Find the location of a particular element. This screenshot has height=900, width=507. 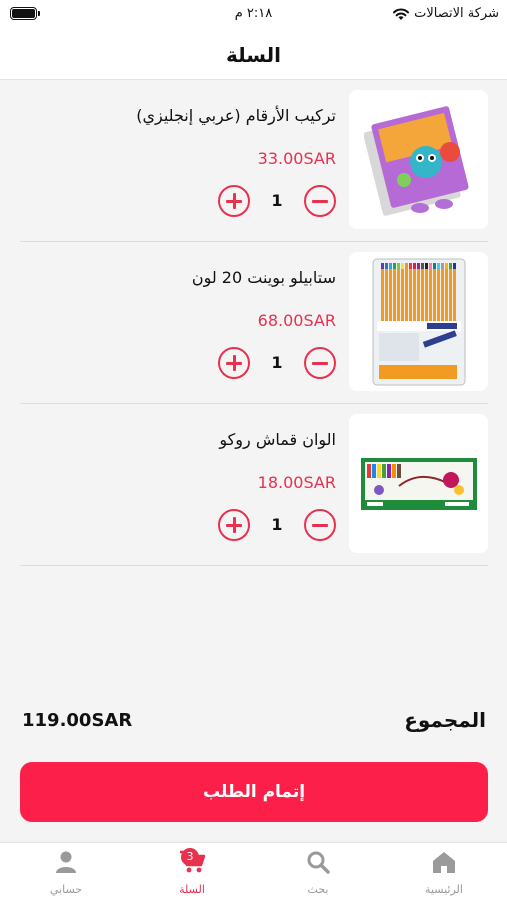

workbook-illustration is located at coordinates (416, 160).